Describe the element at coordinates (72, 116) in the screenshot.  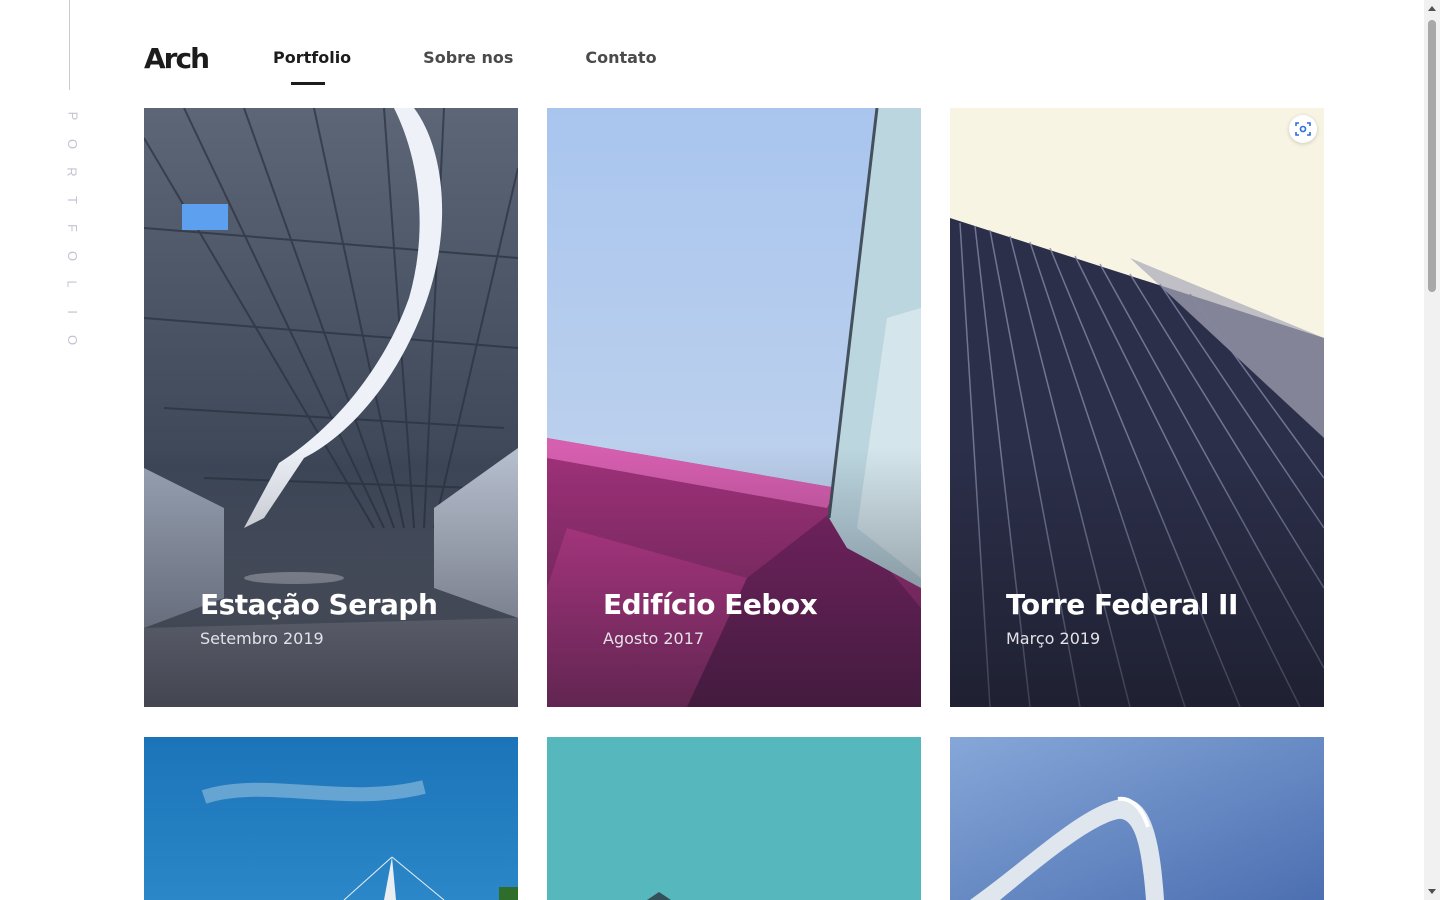
I see `side-letter: P` at that location.